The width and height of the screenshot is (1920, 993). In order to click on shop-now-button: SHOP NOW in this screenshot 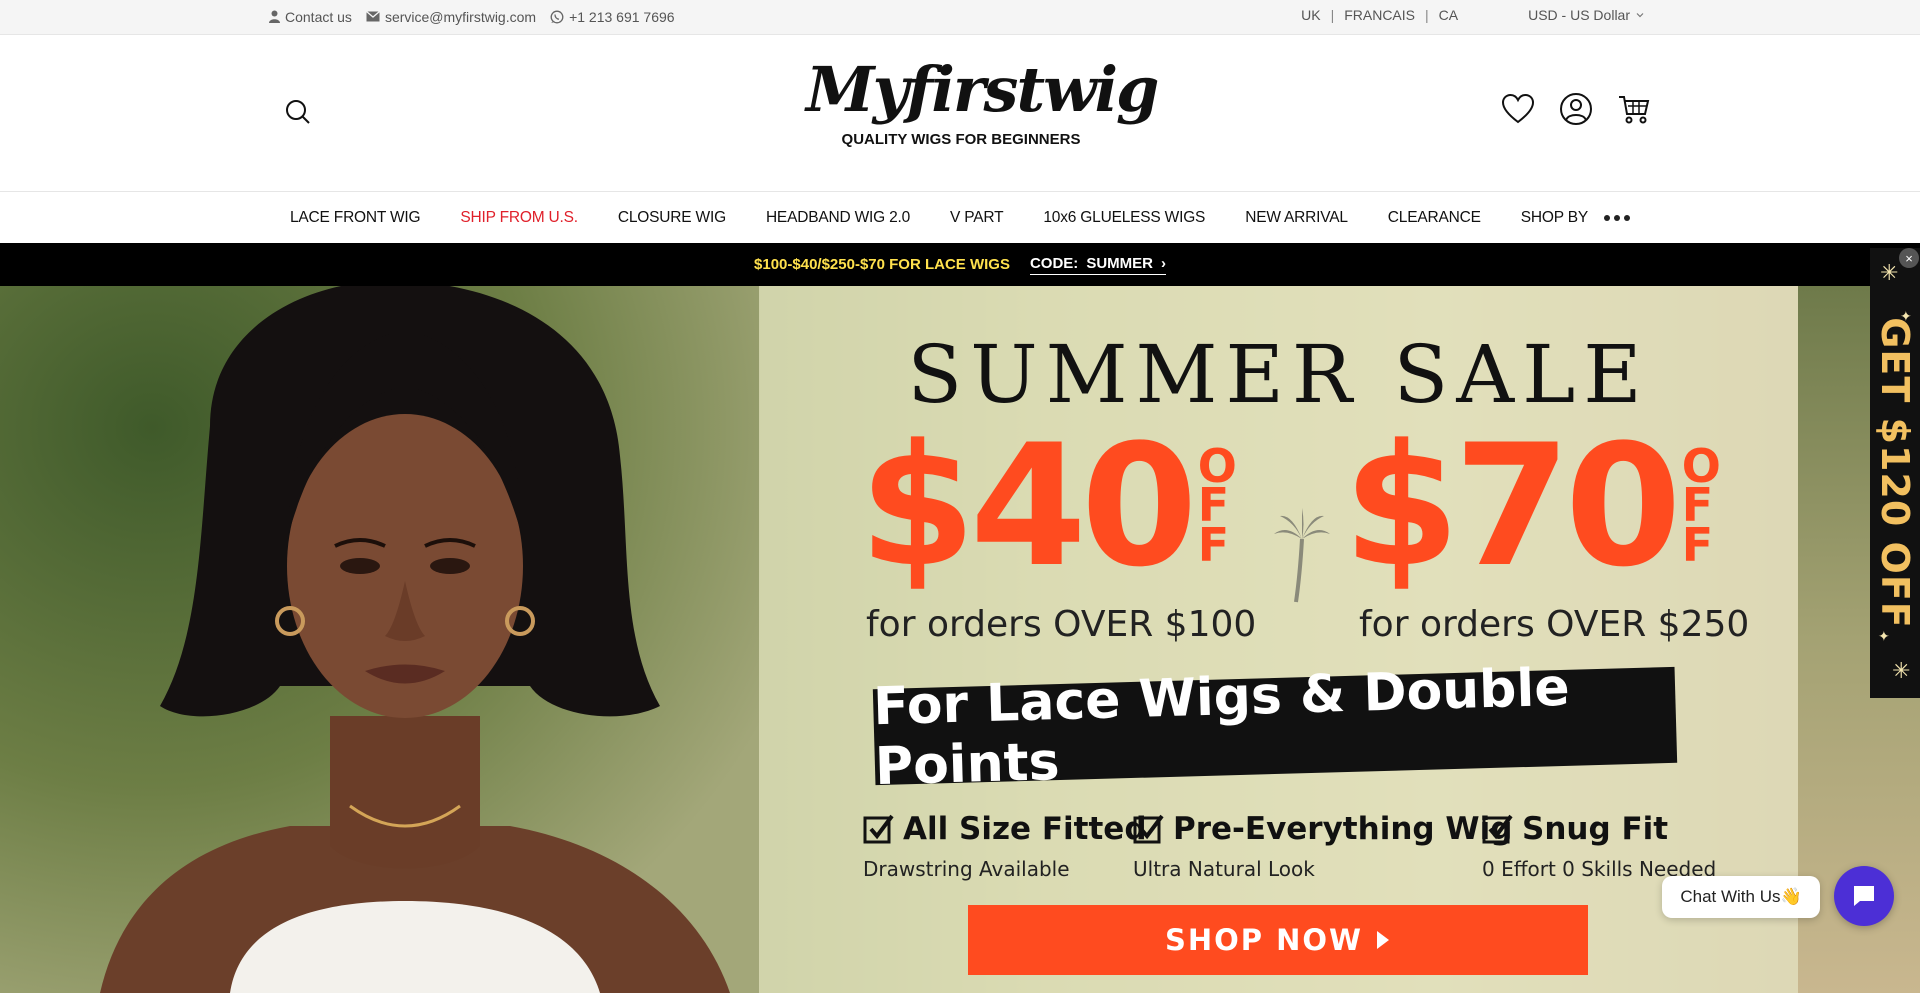, I will do `click(1278, 940)`.